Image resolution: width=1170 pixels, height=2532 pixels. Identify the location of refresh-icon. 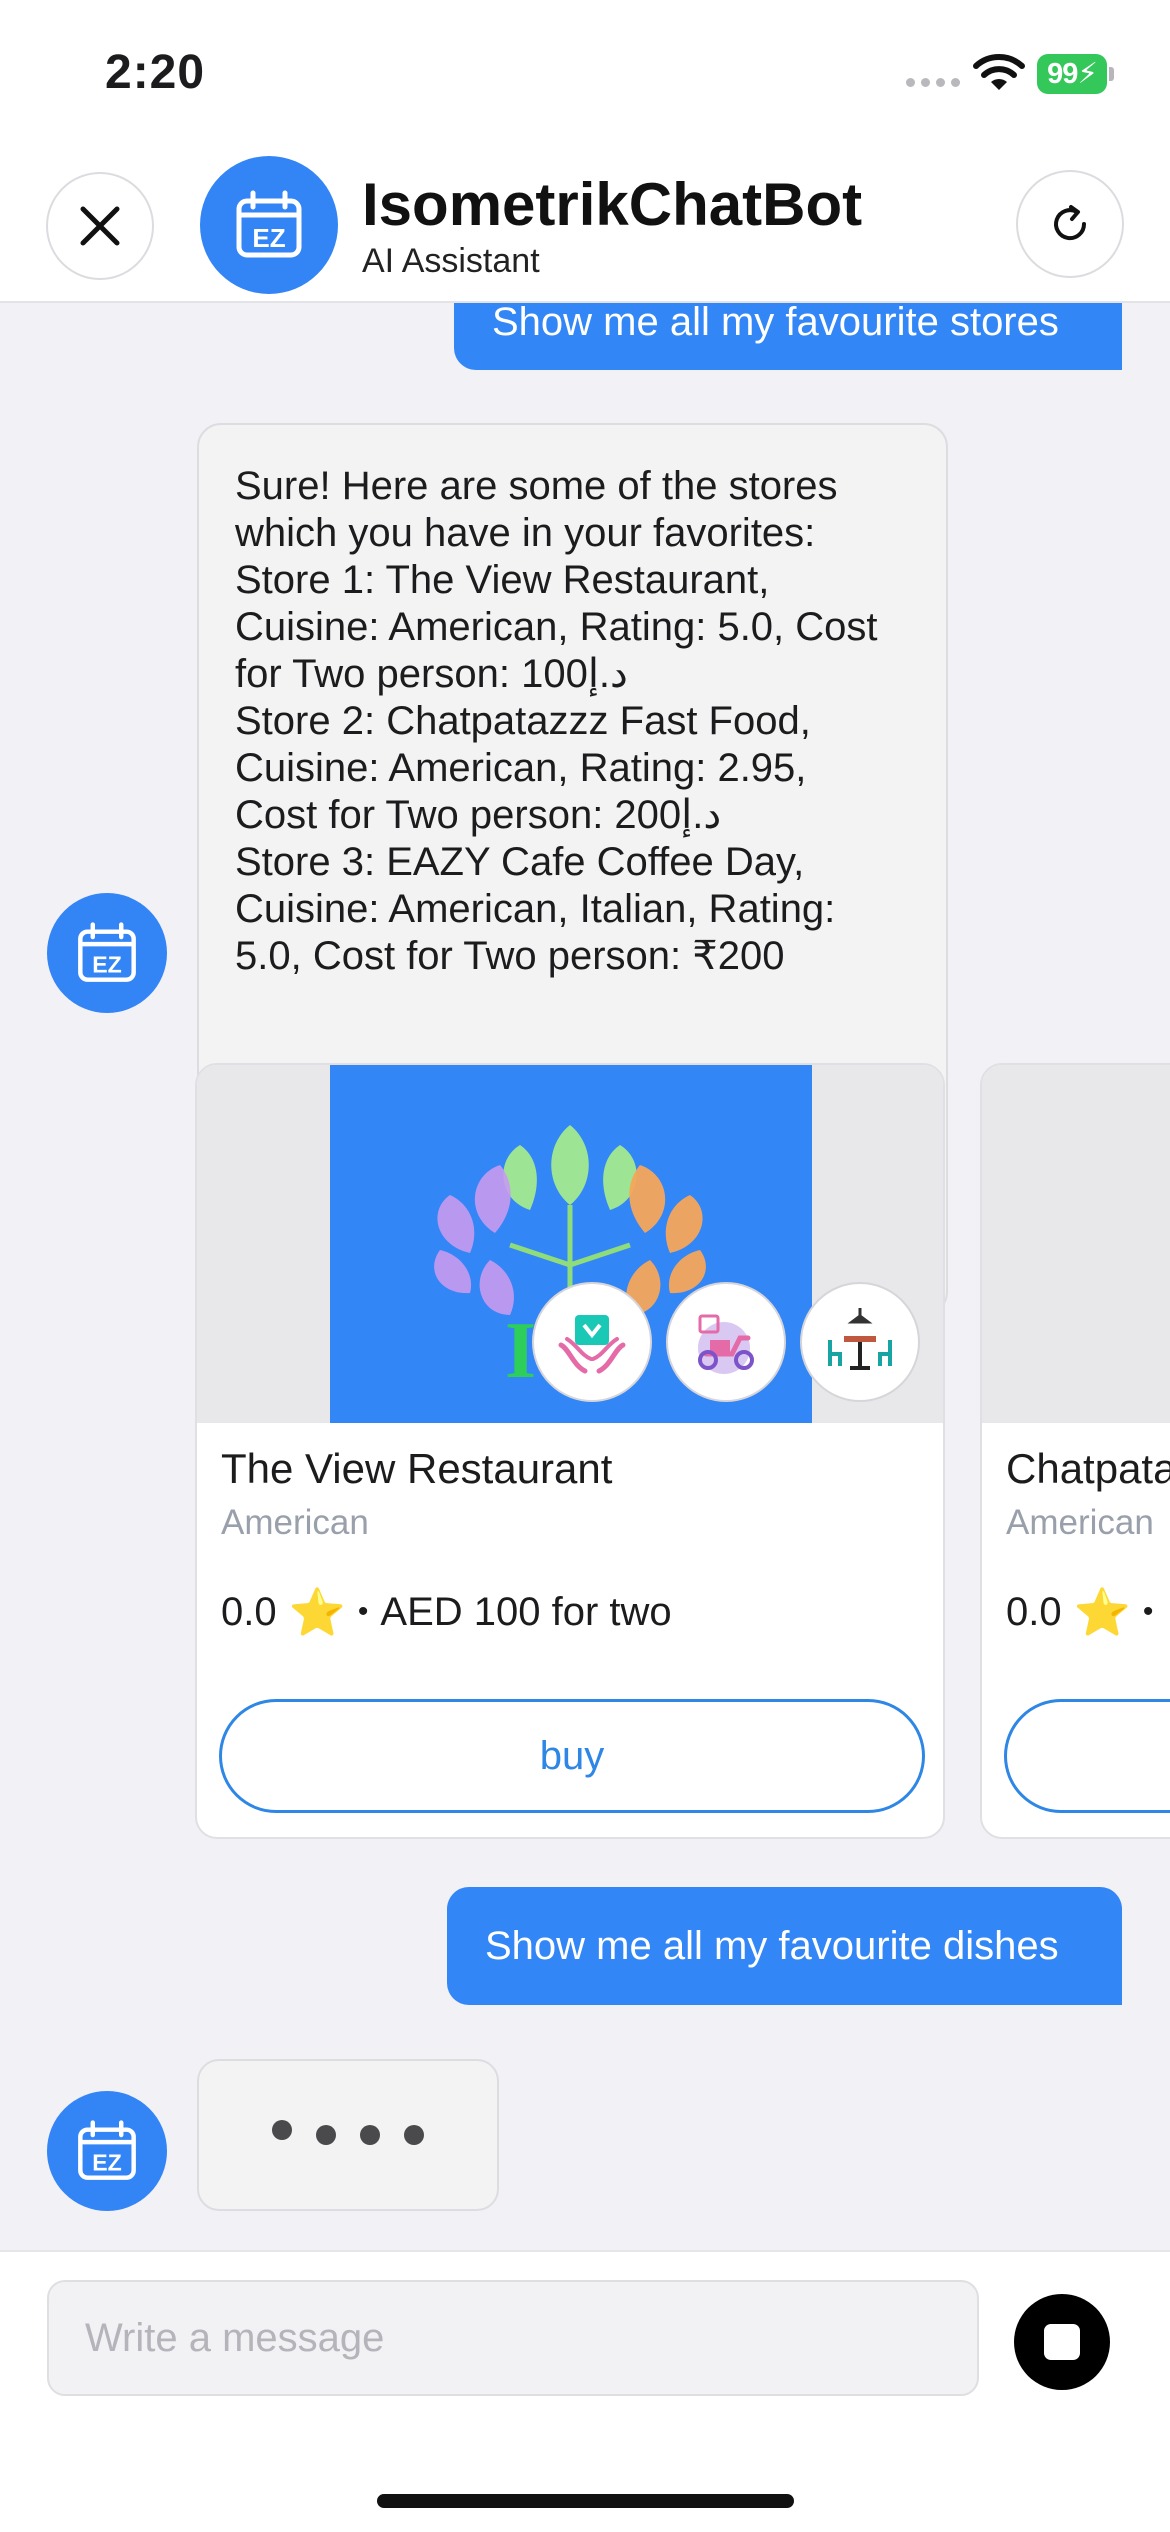
(1070, 223).